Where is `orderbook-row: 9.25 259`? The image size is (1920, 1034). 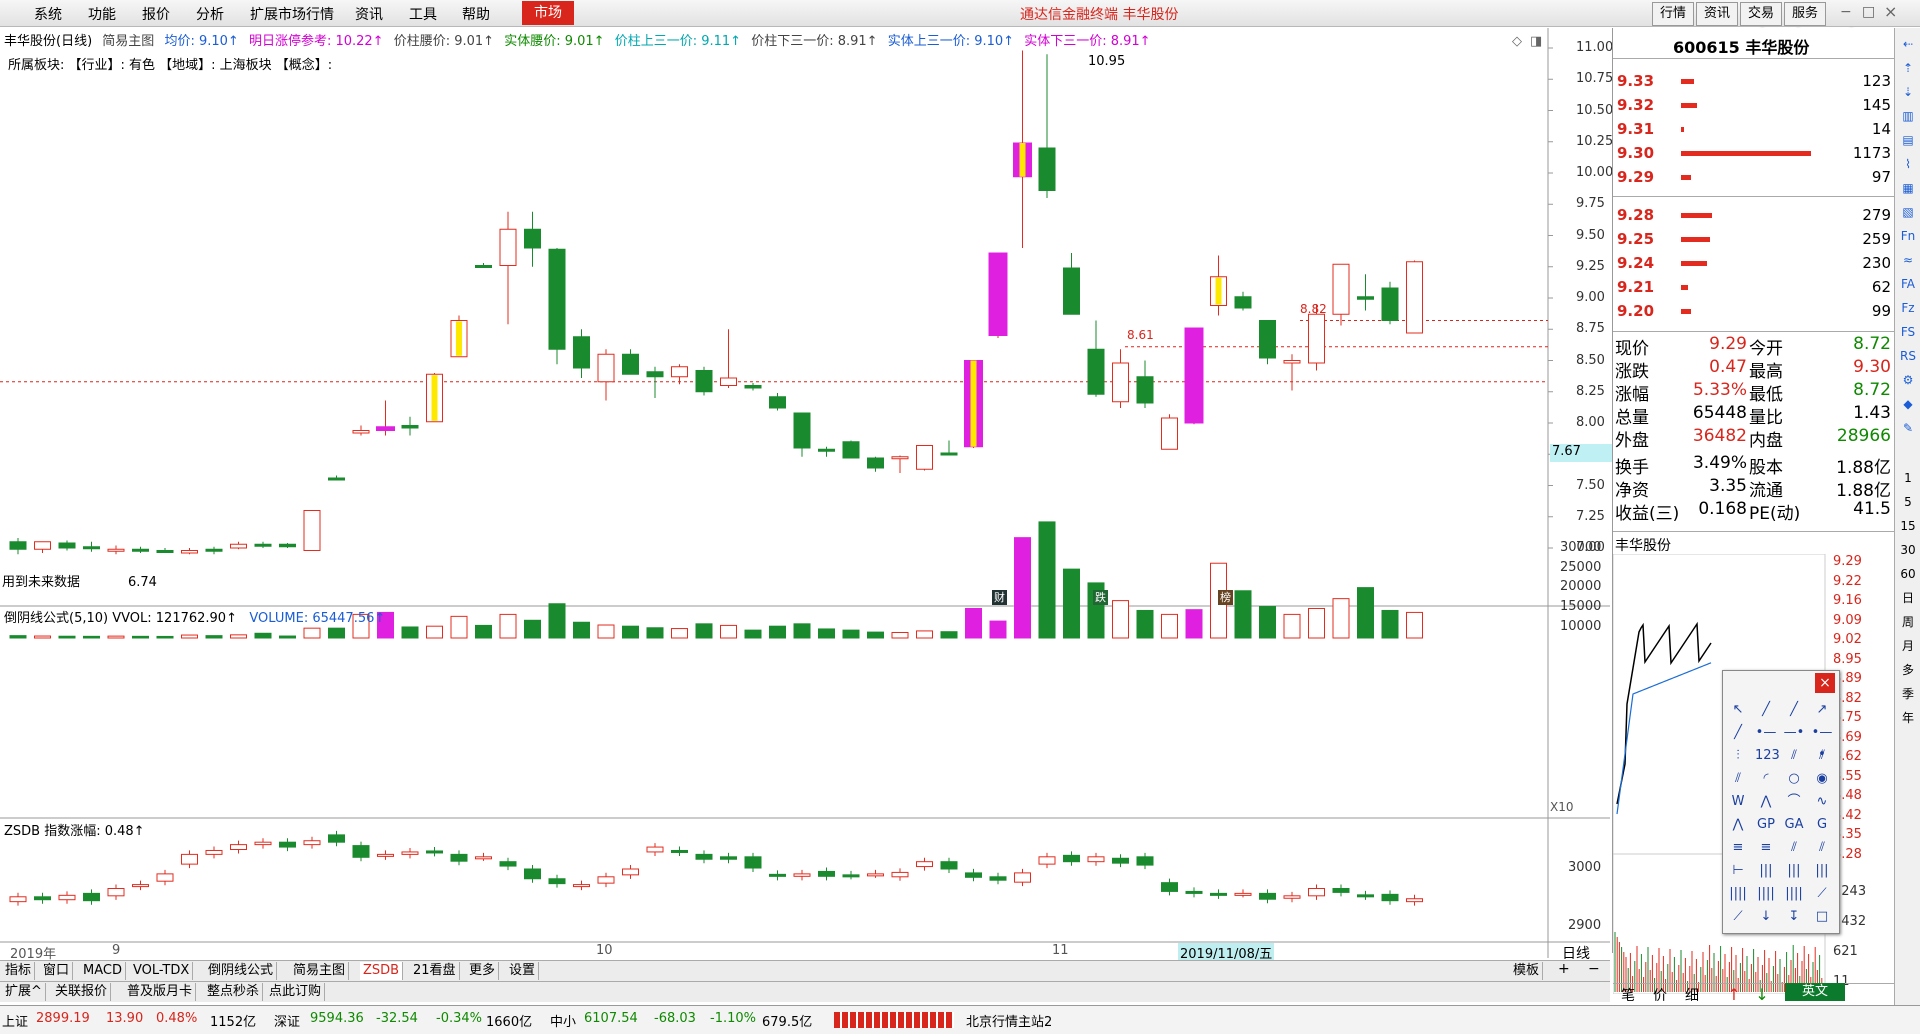 orderbook-row: 9.25 259 is located at coordinates (1754, 241).